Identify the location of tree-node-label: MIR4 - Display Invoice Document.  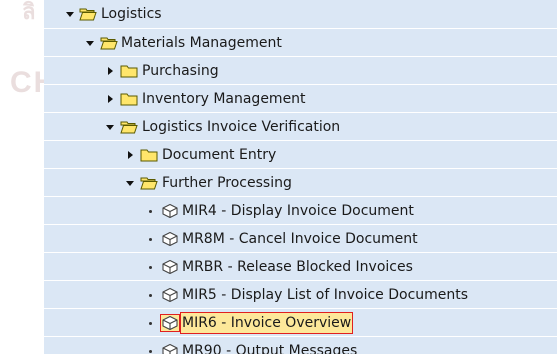
(298, 211).